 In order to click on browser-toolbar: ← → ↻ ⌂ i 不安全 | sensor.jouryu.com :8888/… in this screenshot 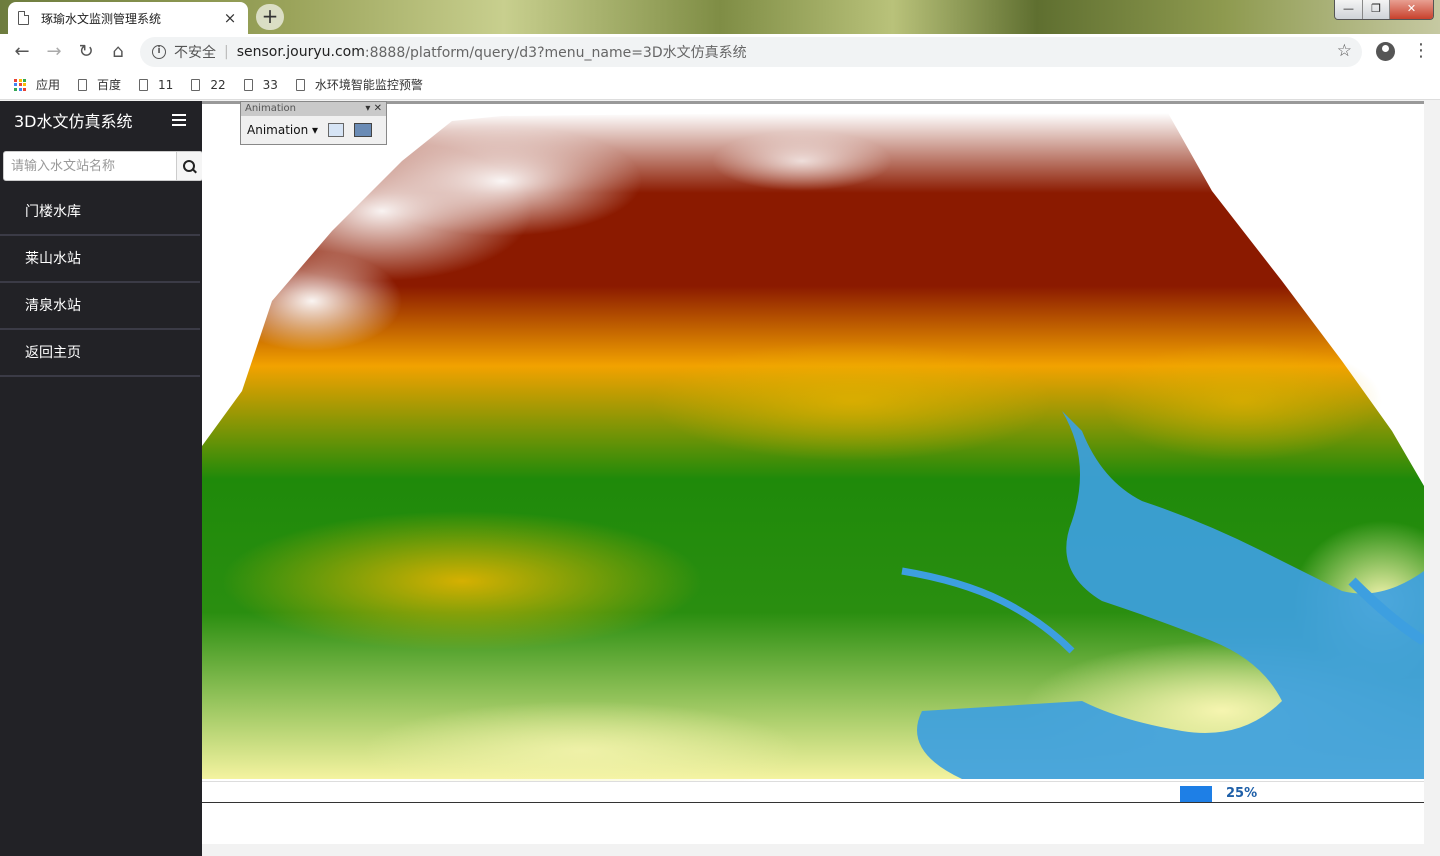, I will do `click(720, 52)`.